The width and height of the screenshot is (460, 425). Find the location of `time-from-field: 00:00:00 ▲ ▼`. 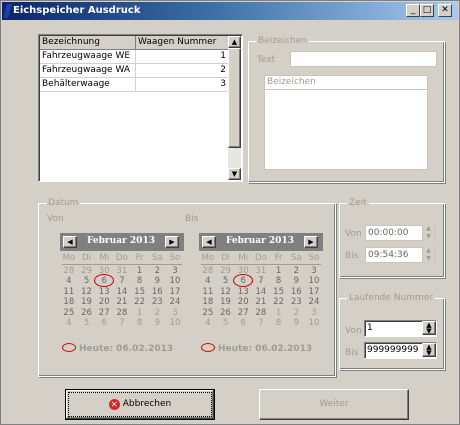

time-from-field: 00:00:00 ▲ ▼ is located at coordinates (400, 233).